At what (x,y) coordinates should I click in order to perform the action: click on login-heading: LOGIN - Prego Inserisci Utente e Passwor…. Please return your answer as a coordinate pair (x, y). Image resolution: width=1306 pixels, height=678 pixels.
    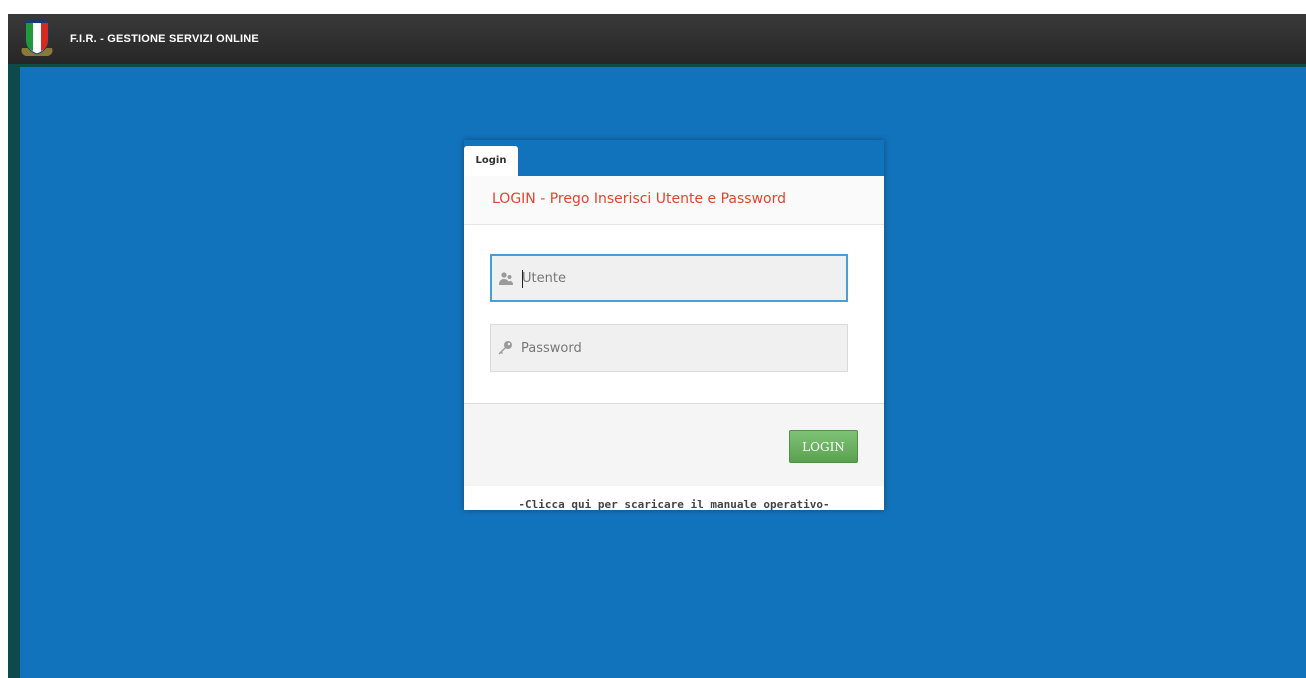
    Looking at the image, I should click on (639, 199).